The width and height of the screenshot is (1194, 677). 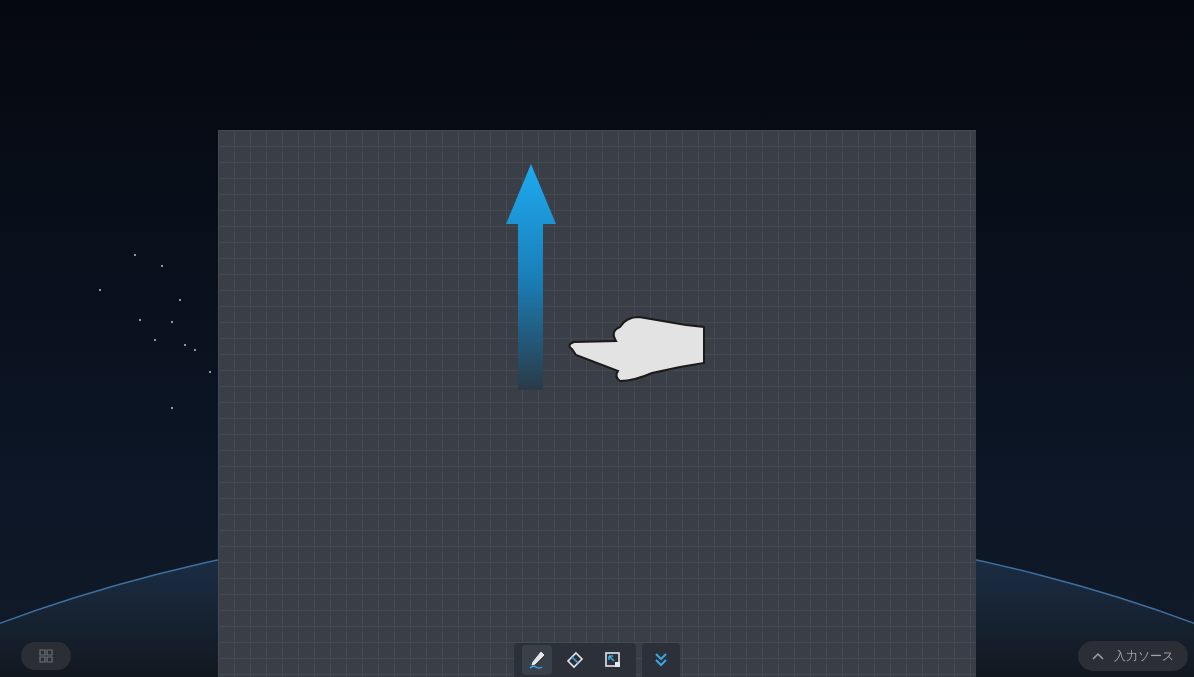 I want to click on double-chevron-down-icon, so click(x=661, y=660).